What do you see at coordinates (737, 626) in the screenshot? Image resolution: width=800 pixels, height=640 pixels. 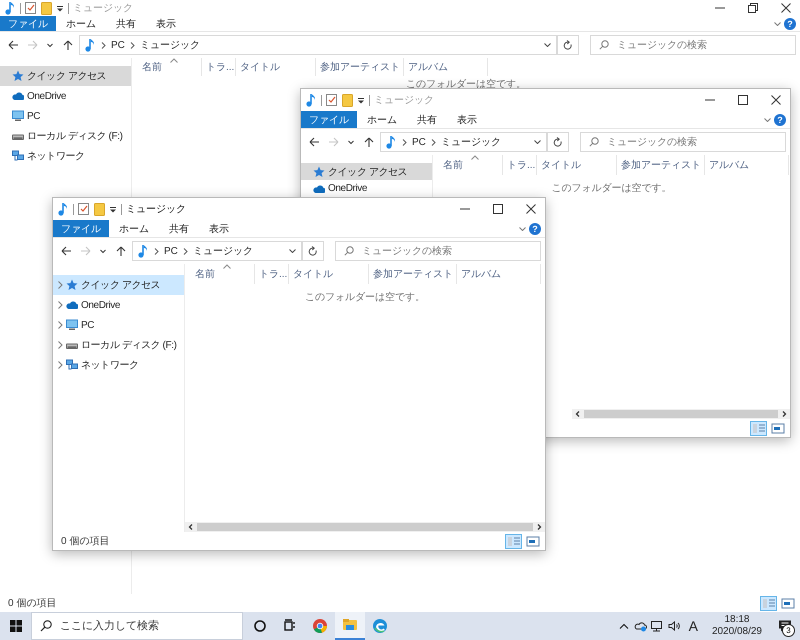 I see `clock-button: 18:18 2020/08/29` at bounding box center [737, 626].